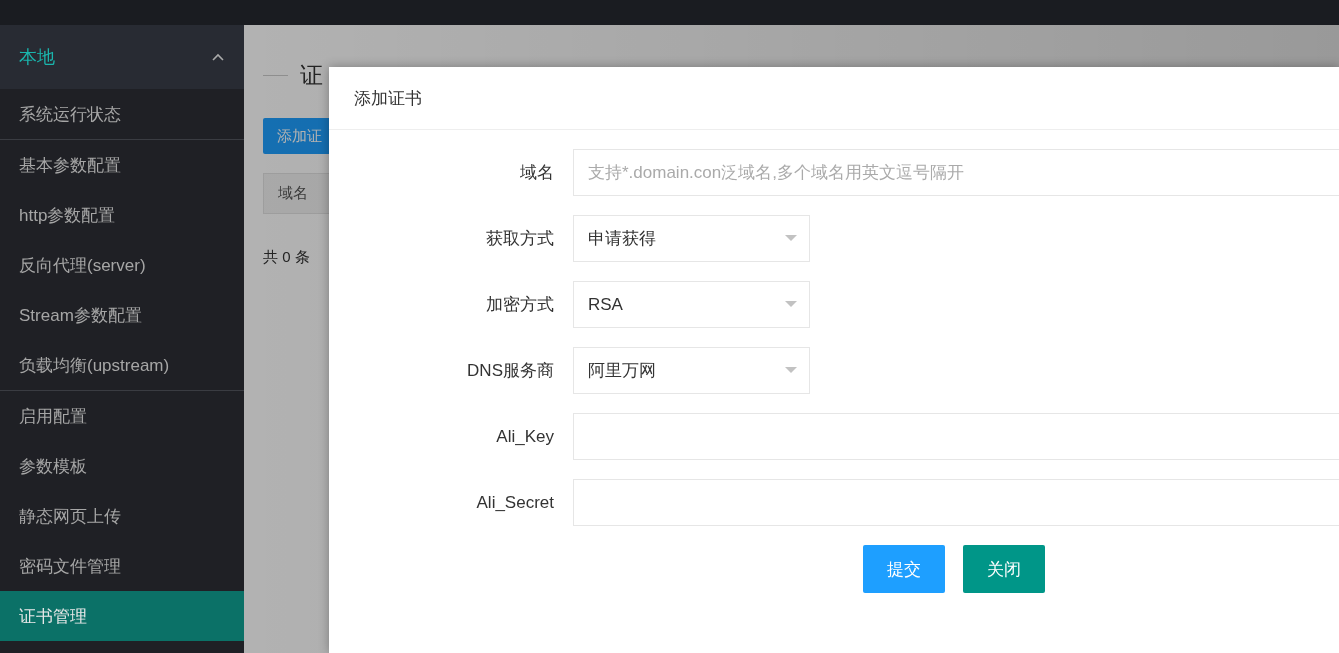  I want to click on dialog-title: 添加证书, so click(388, 98).